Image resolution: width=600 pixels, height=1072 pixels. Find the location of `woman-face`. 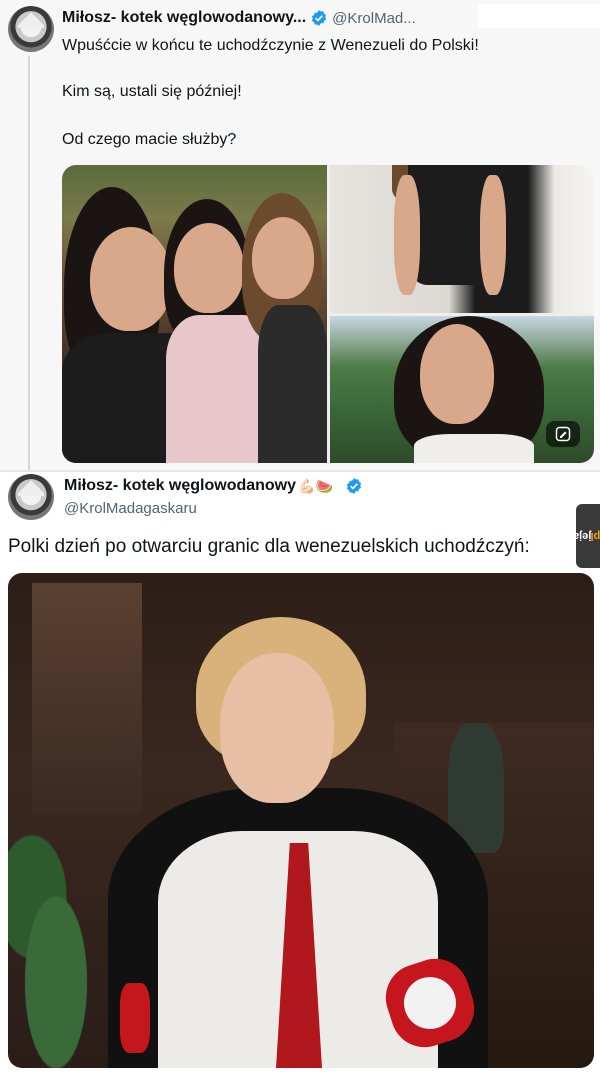

woman-face is located at coordinates (277, 728).